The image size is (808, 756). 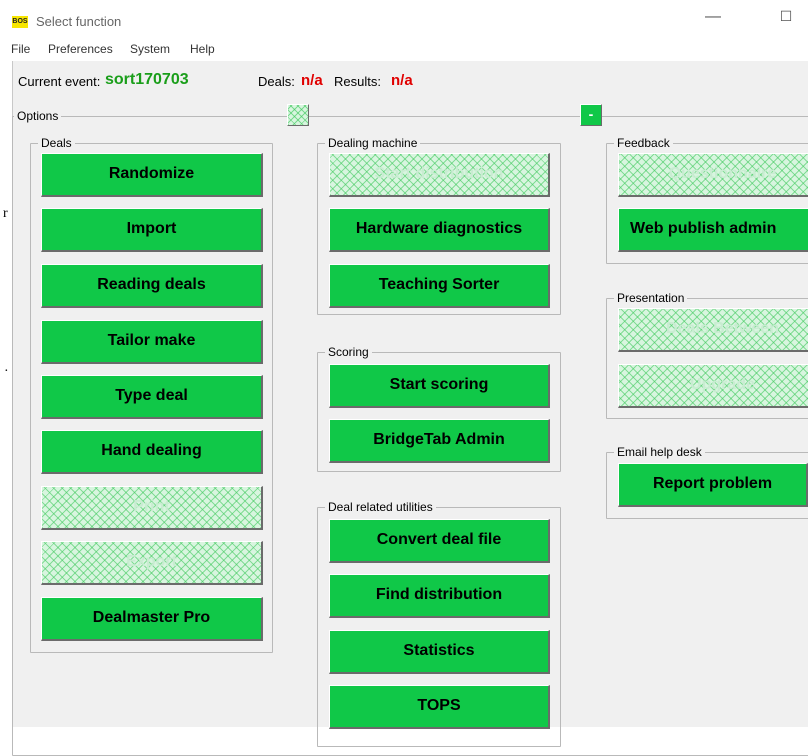 I want to click on feedback-label: Feedback, so click(x=643, y=143).